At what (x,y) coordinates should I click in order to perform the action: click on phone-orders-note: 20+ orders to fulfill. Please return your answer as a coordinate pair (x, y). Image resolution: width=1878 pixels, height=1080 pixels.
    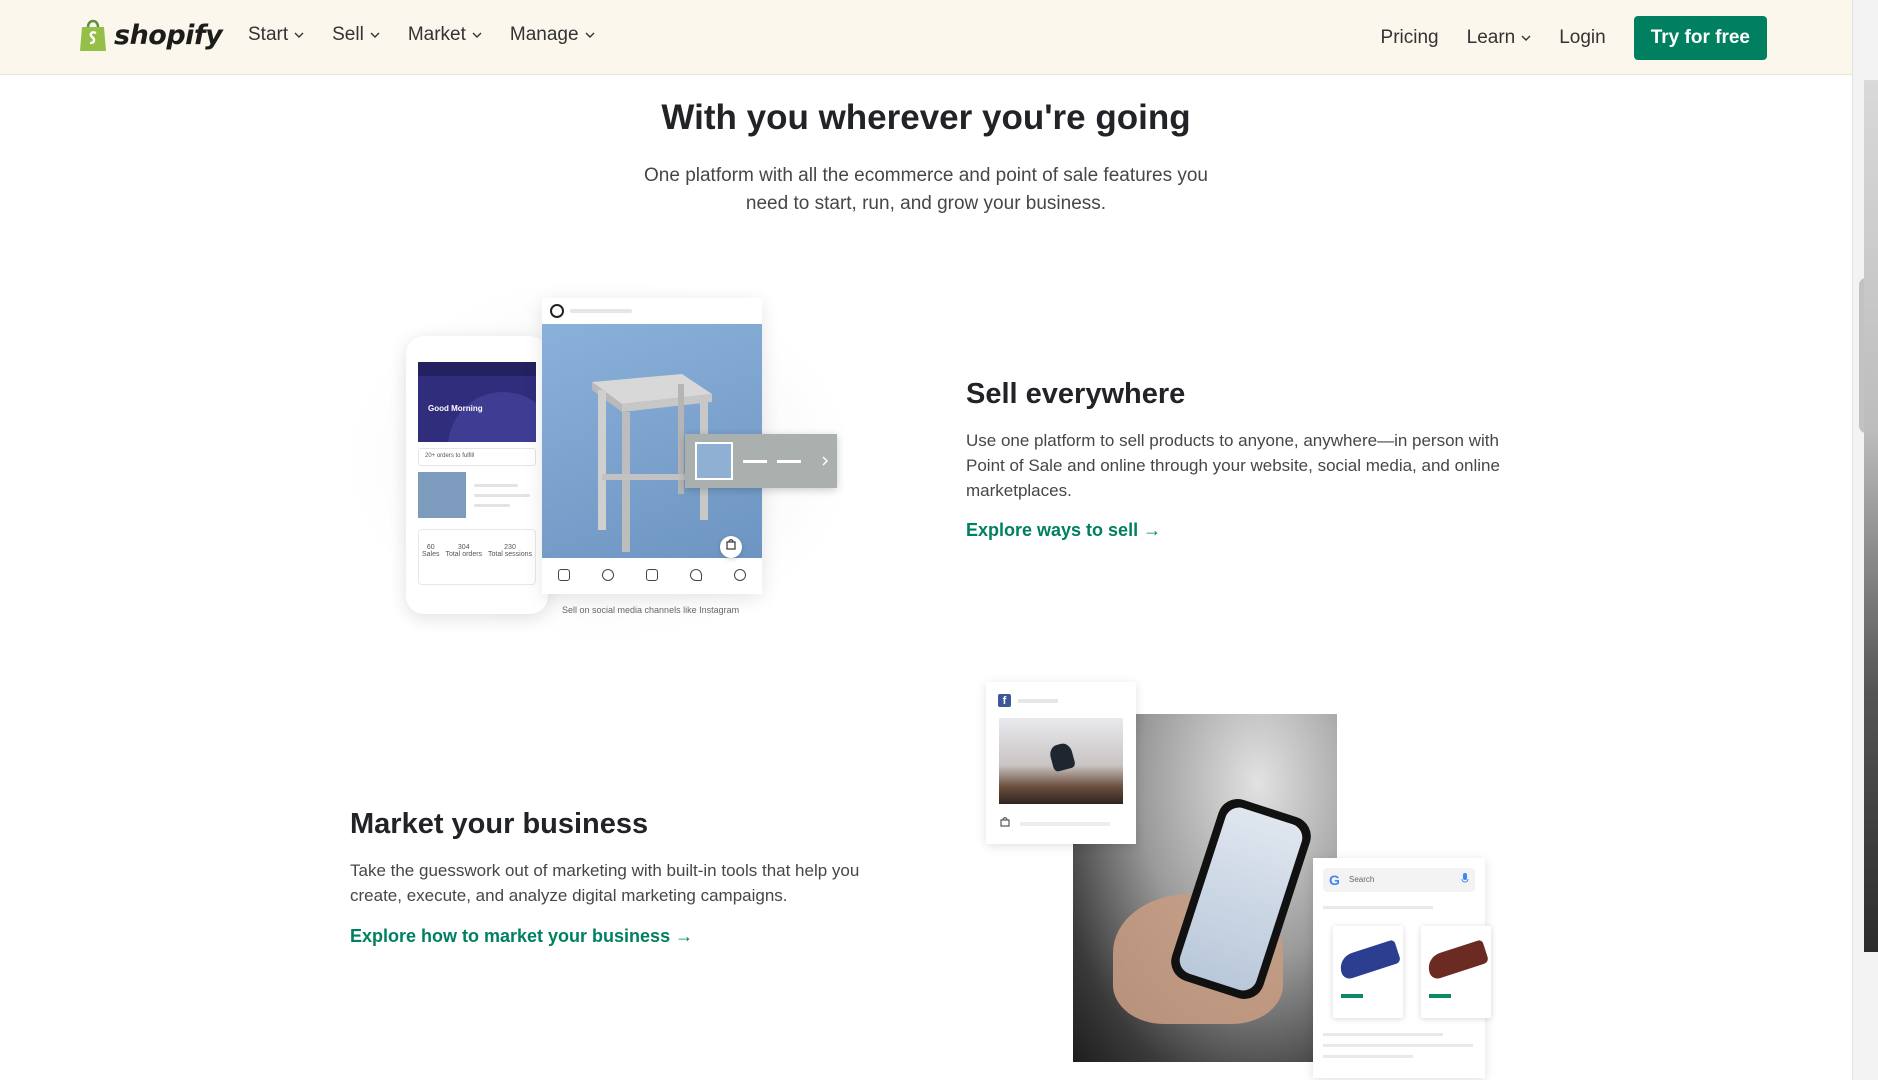
    Looking at the image, I should click on (477, 457).